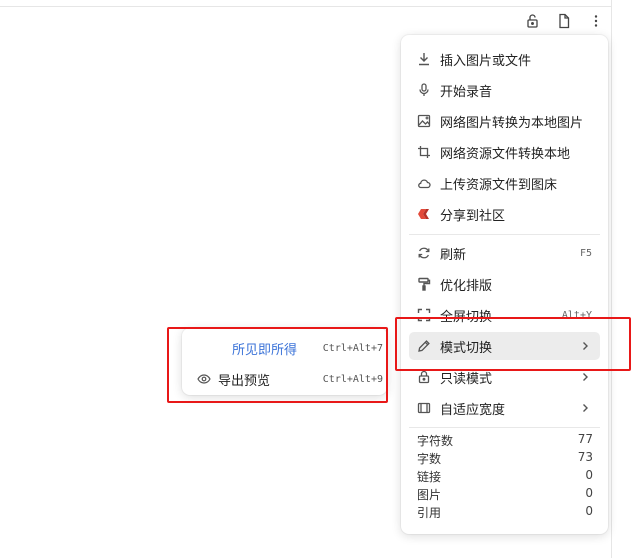 Image resolution: width=632 pixels, height=558 pixels. Describe the element at coordinates (505, 459) in the screenshot. I see `stat-words: 字数 73` at that location.